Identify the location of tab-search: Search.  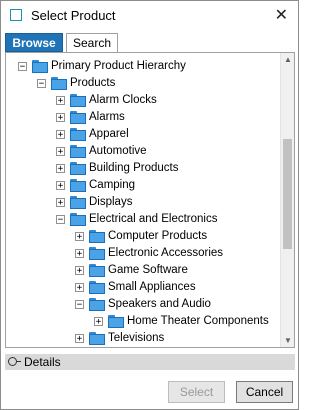
(92, 42).